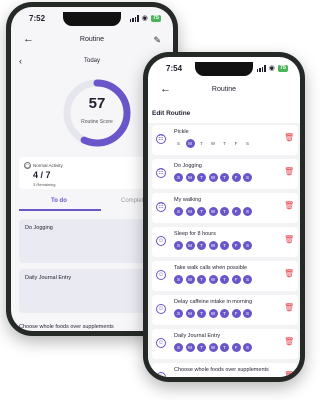 The height and width of the screenshot is (400, 320). Describe the element at coordinates (188, 166) in the screenshot. I see `routine-title: Do Jogging` at that location.